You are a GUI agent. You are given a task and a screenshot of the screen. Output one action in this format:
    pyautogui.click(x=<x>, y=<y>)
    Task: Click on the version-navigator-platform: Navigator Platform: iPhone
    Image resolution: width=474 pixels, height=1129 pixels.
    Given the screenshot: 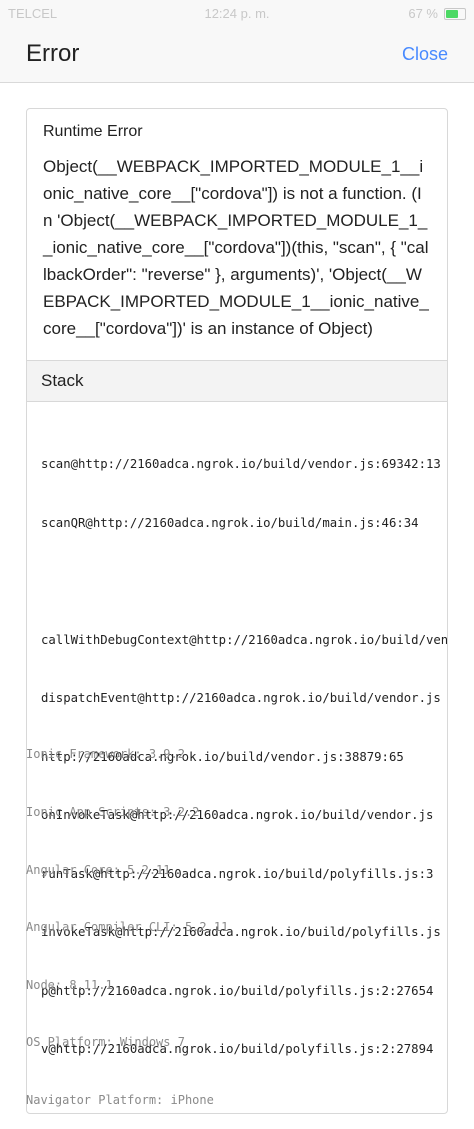 What is the action you would take?
    pyautogui.click(x=120, y=1100)
    